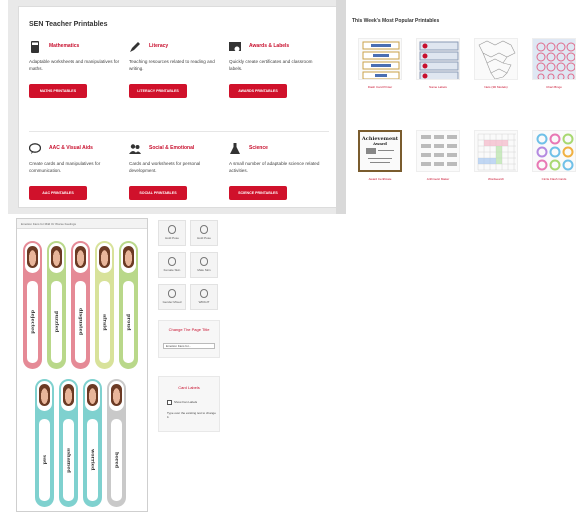  I want to click on category-title: AAC & Visual Aids, so click(71, 148).